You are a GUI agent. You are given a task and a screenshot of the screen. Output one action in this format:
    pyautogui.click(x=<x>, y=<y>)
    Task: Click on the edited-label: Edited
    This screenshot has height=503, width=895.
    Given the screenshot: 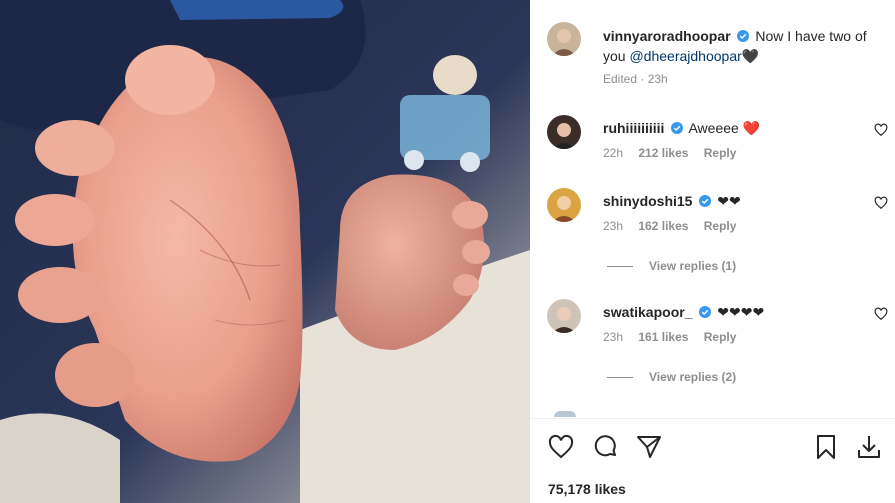 What is the action you would take?
    pyautogui.click(x=620, y=79)
    